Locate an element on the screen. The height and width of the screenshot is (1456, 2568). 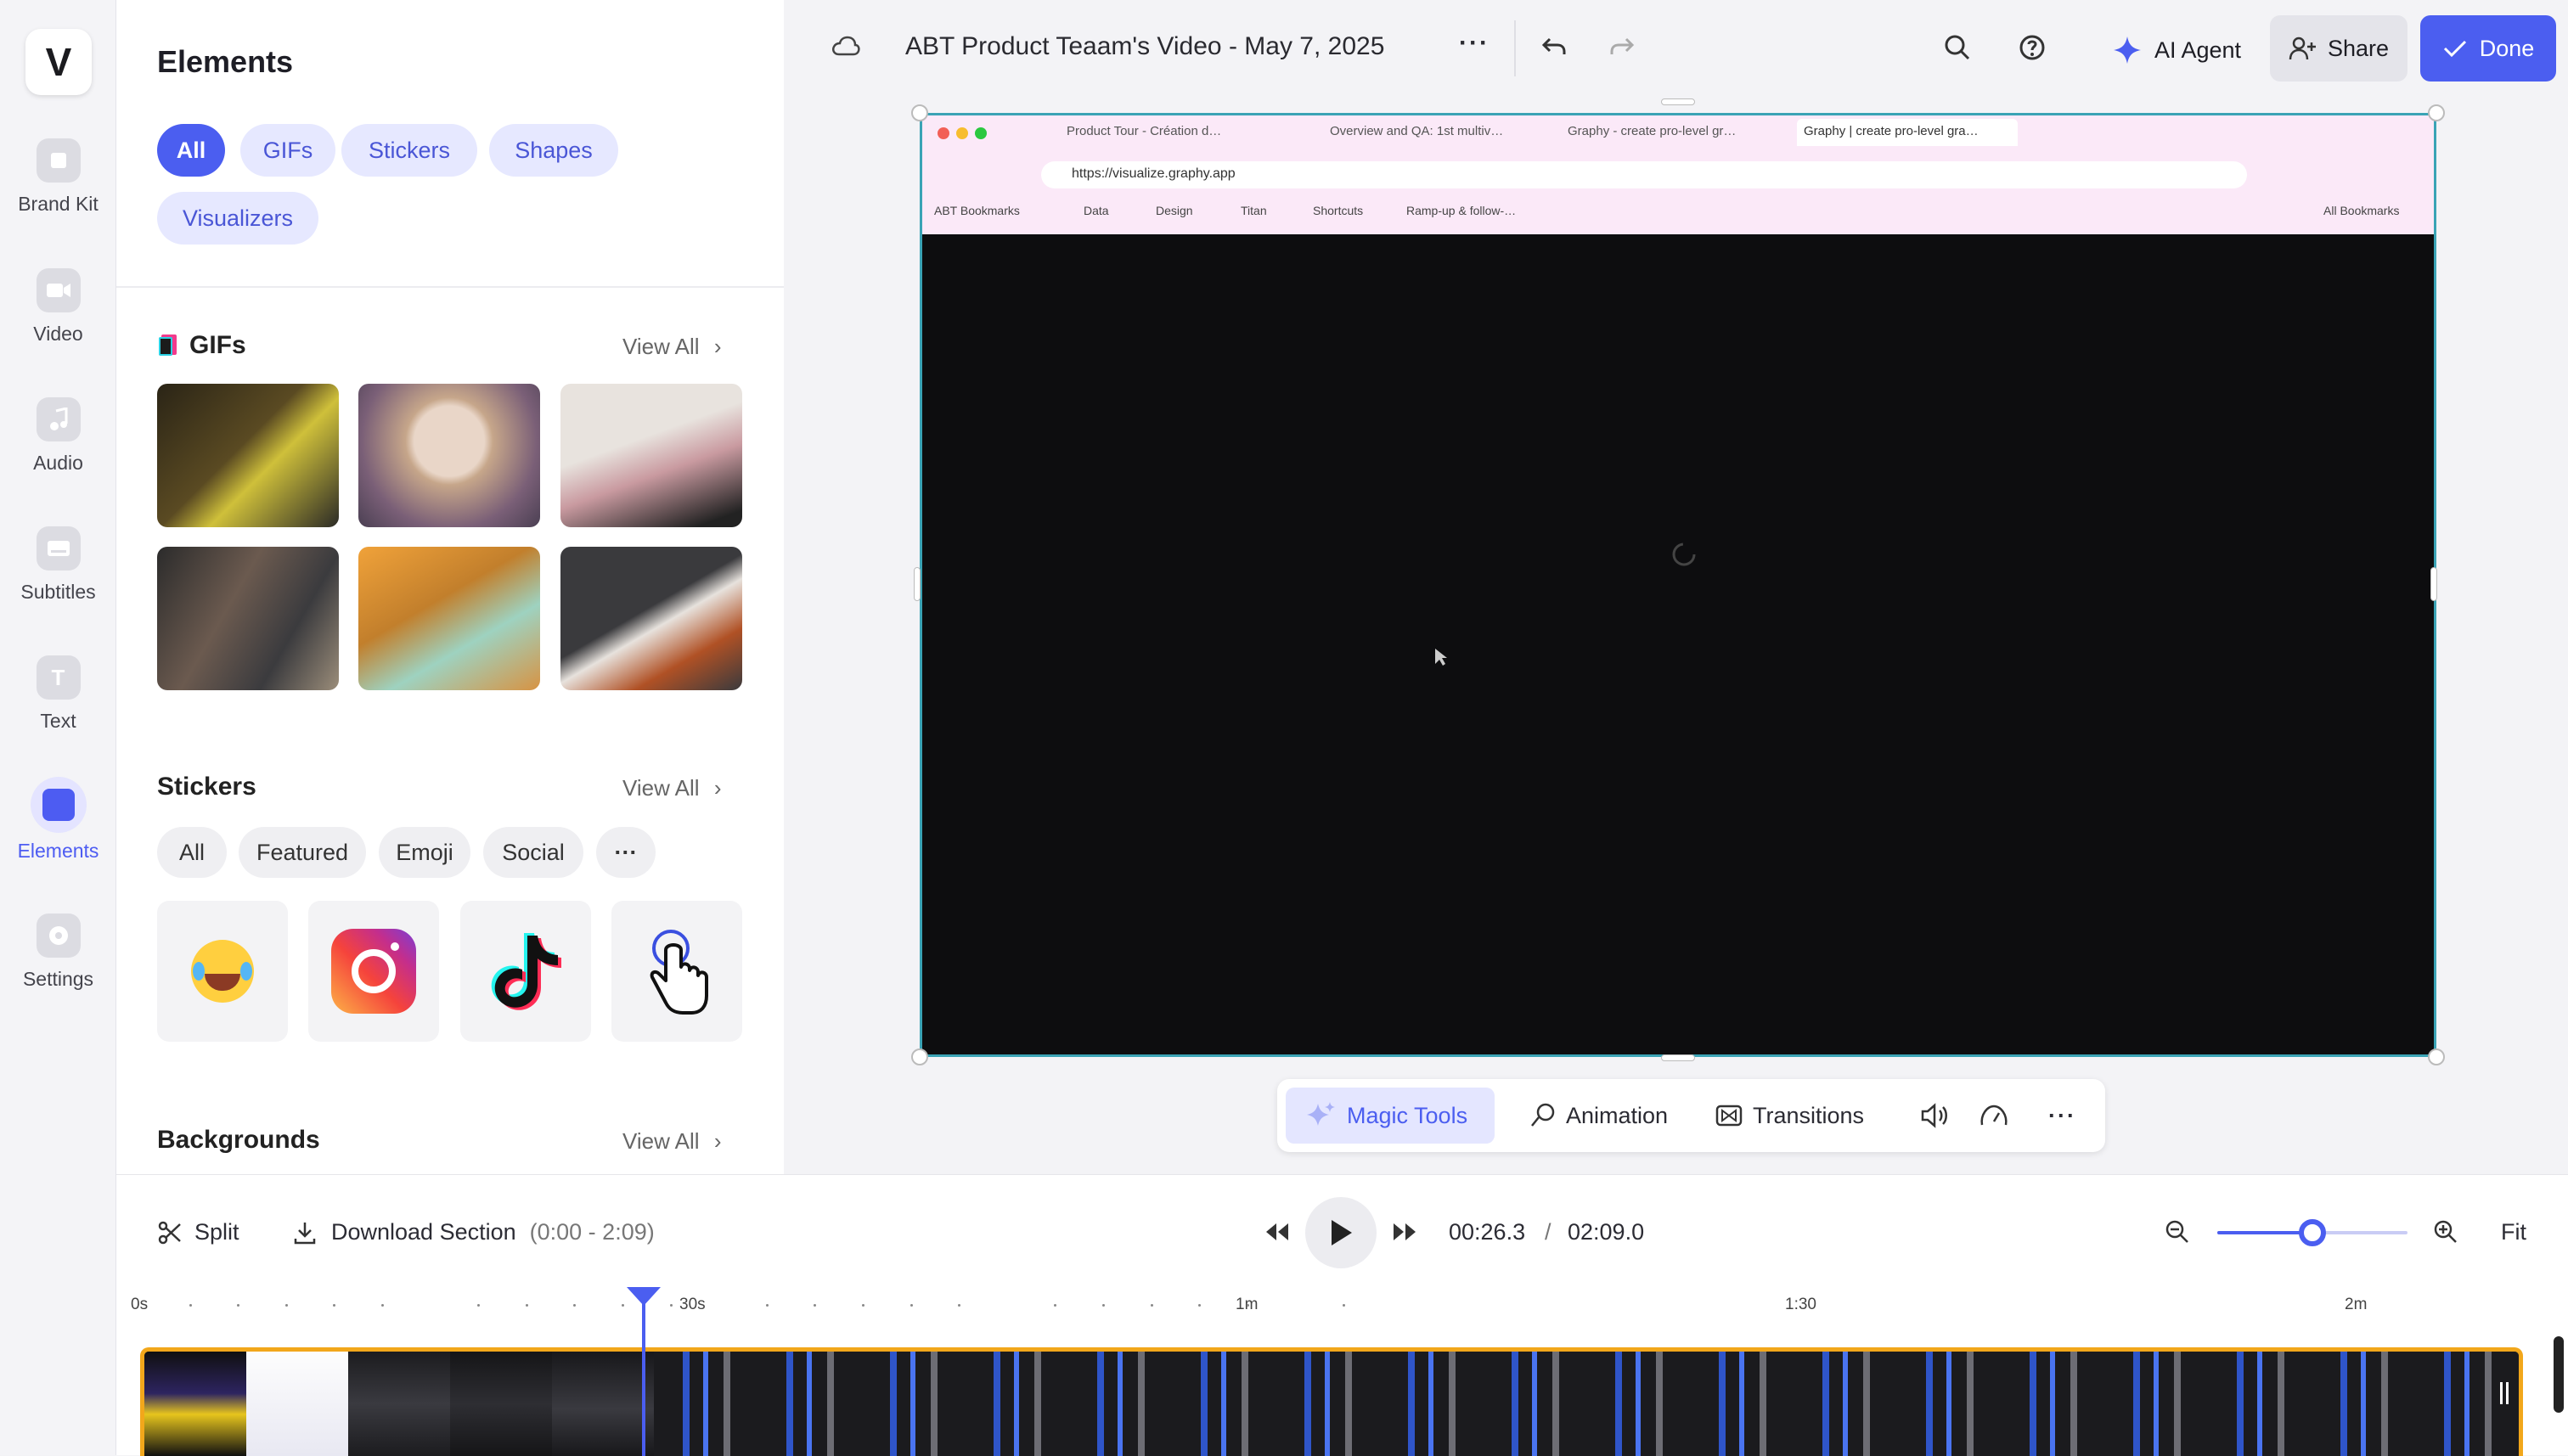
rail-item-text: T Text is located at coordinates (58, 706).